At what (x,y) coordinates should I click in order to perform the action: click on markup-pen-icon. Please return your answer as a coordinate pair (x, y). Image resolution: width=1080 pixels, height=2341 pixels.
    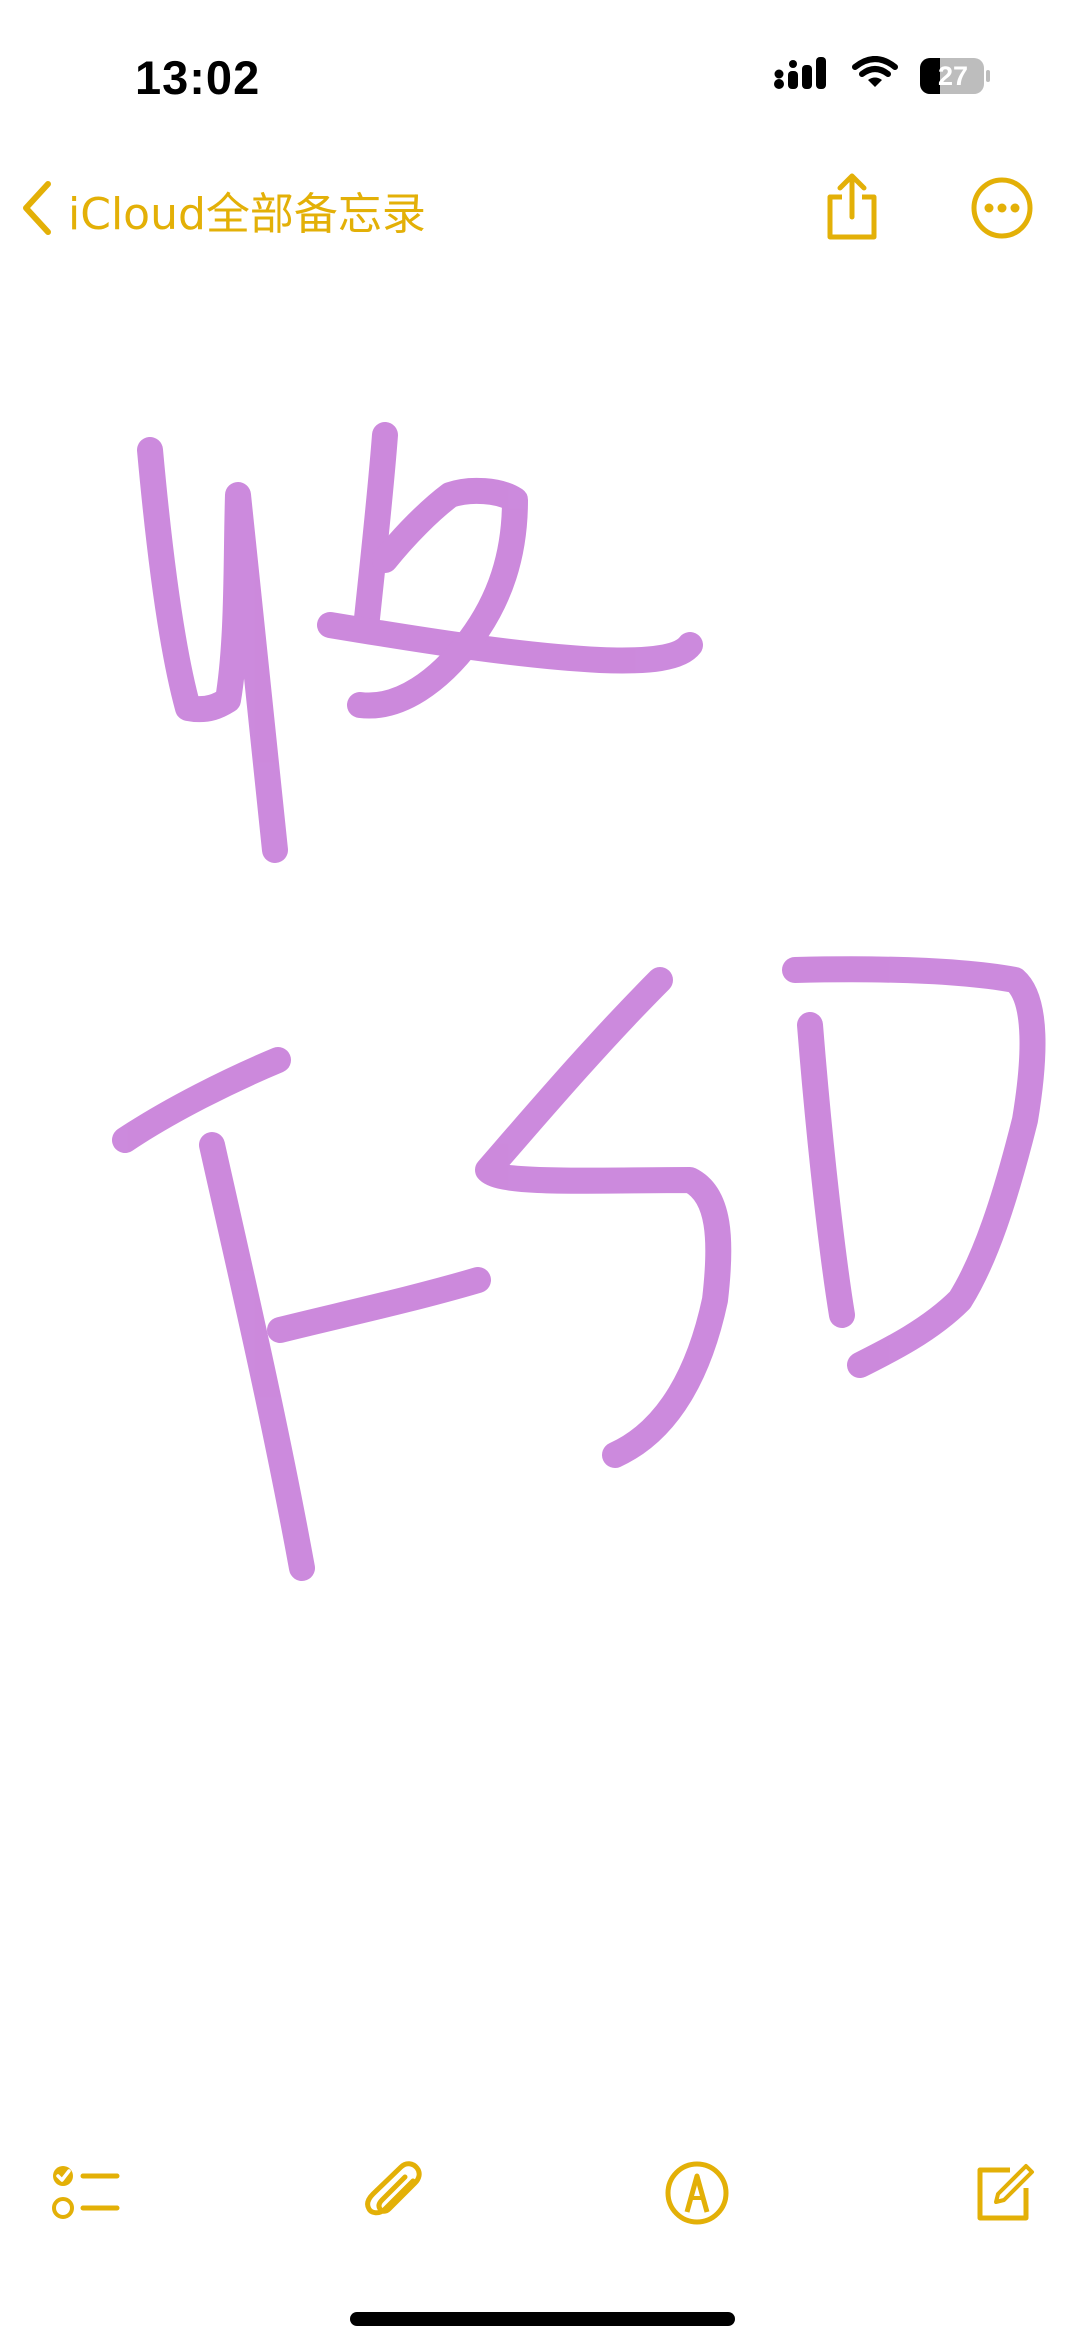
    Looking at the image, I should click on (697, 2195).